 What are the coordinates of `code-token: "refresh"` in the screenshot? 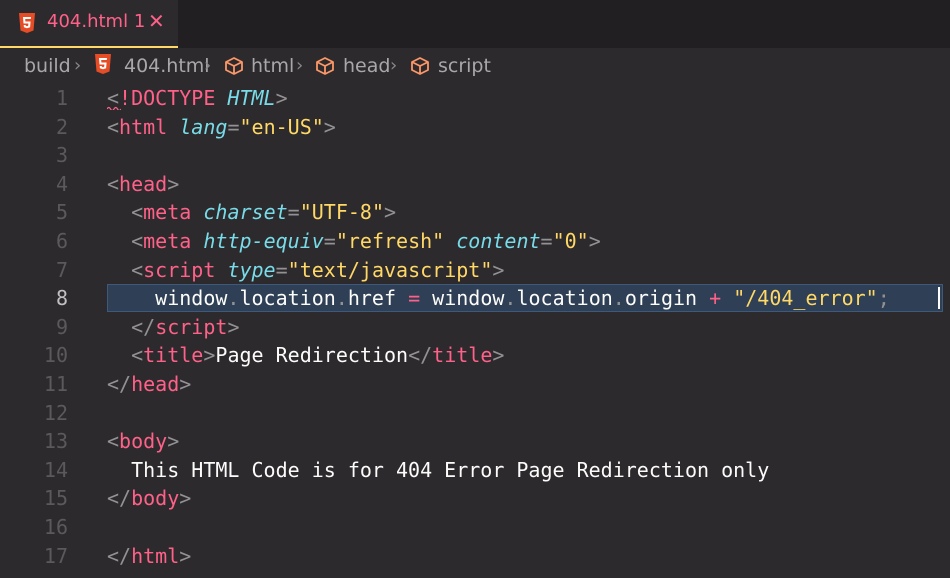 It's located at (390, 241).